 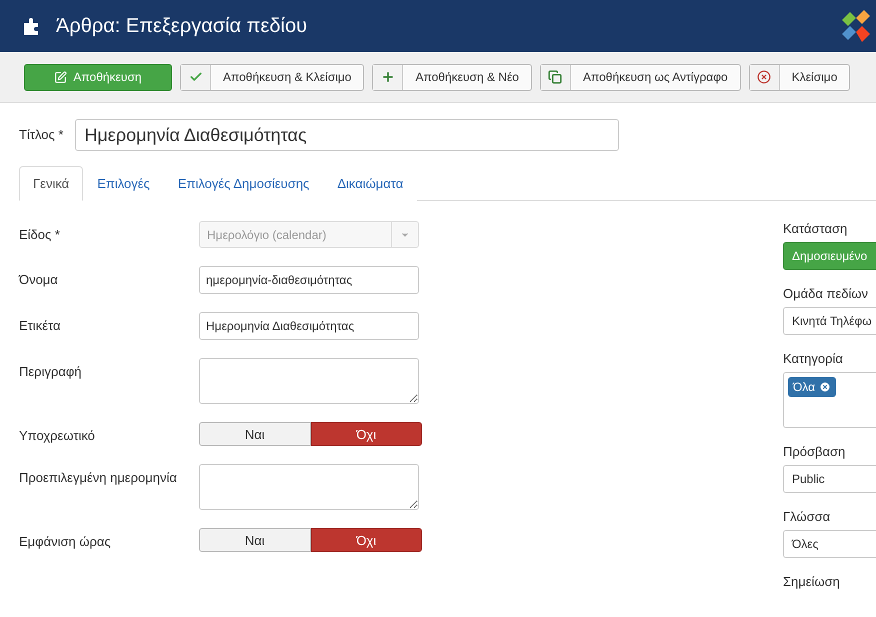 I want to click on toolbar-button: Αποθήκευση & Κλείσιμο, so click(x=272, y=77).